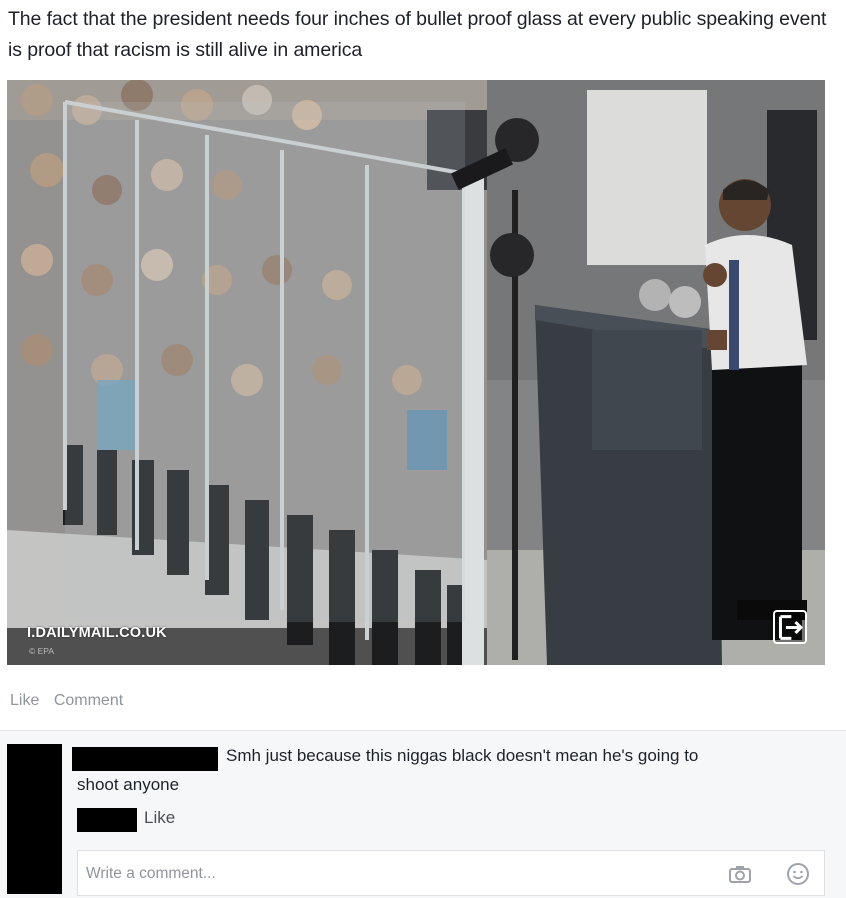 The height and width of the screenshot is (898, 846). I want to click on comment-composer, so click(451, 873).